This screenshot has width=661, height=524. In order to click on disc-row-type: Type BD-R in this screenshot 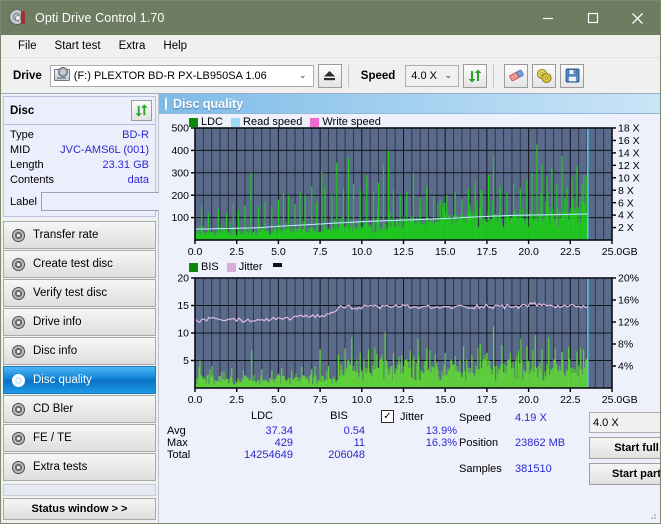, I will do `click(79, 135)`.